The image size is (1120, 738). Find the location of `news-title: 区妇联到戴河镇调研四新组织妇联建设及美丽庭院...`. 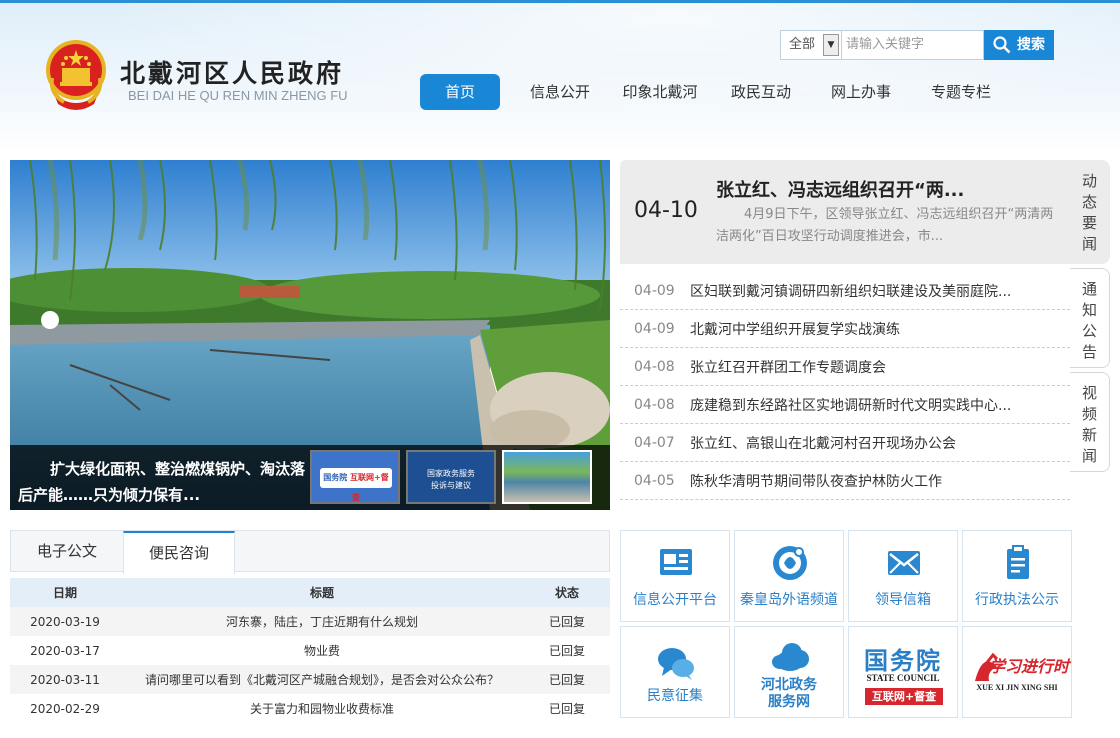

news-title: 区妇联到戴河镇调研四新组织妇联建设及美丽庭院... is located at coordinates (850, 291).